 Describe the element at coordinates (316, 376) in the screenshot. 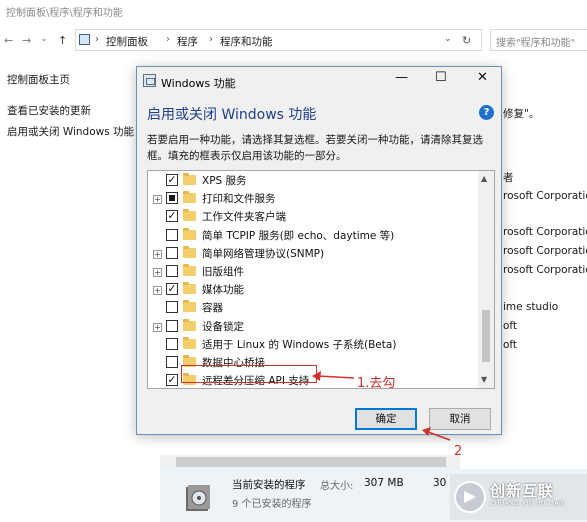

I see `step1-arrow-head` at that location.